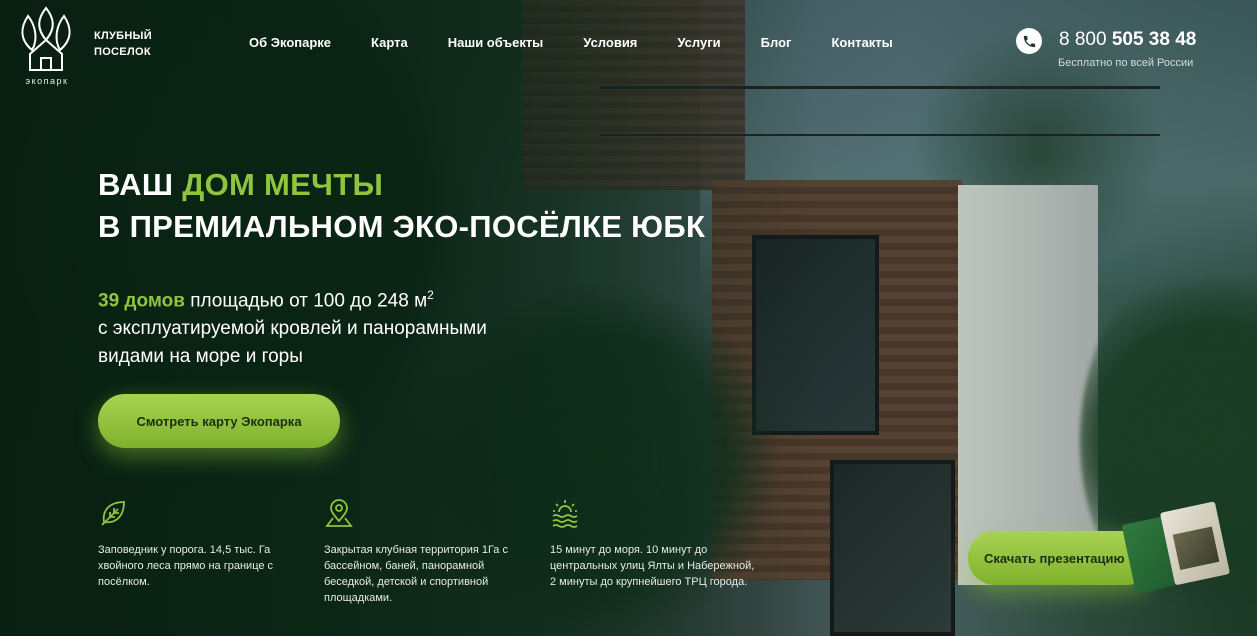 The height and width of the screenshot is (636, 1257). Describe the element at coordinates (1126, 63) in the screenshot. I see `phone-note: Бесплатно по всей России` at that location.